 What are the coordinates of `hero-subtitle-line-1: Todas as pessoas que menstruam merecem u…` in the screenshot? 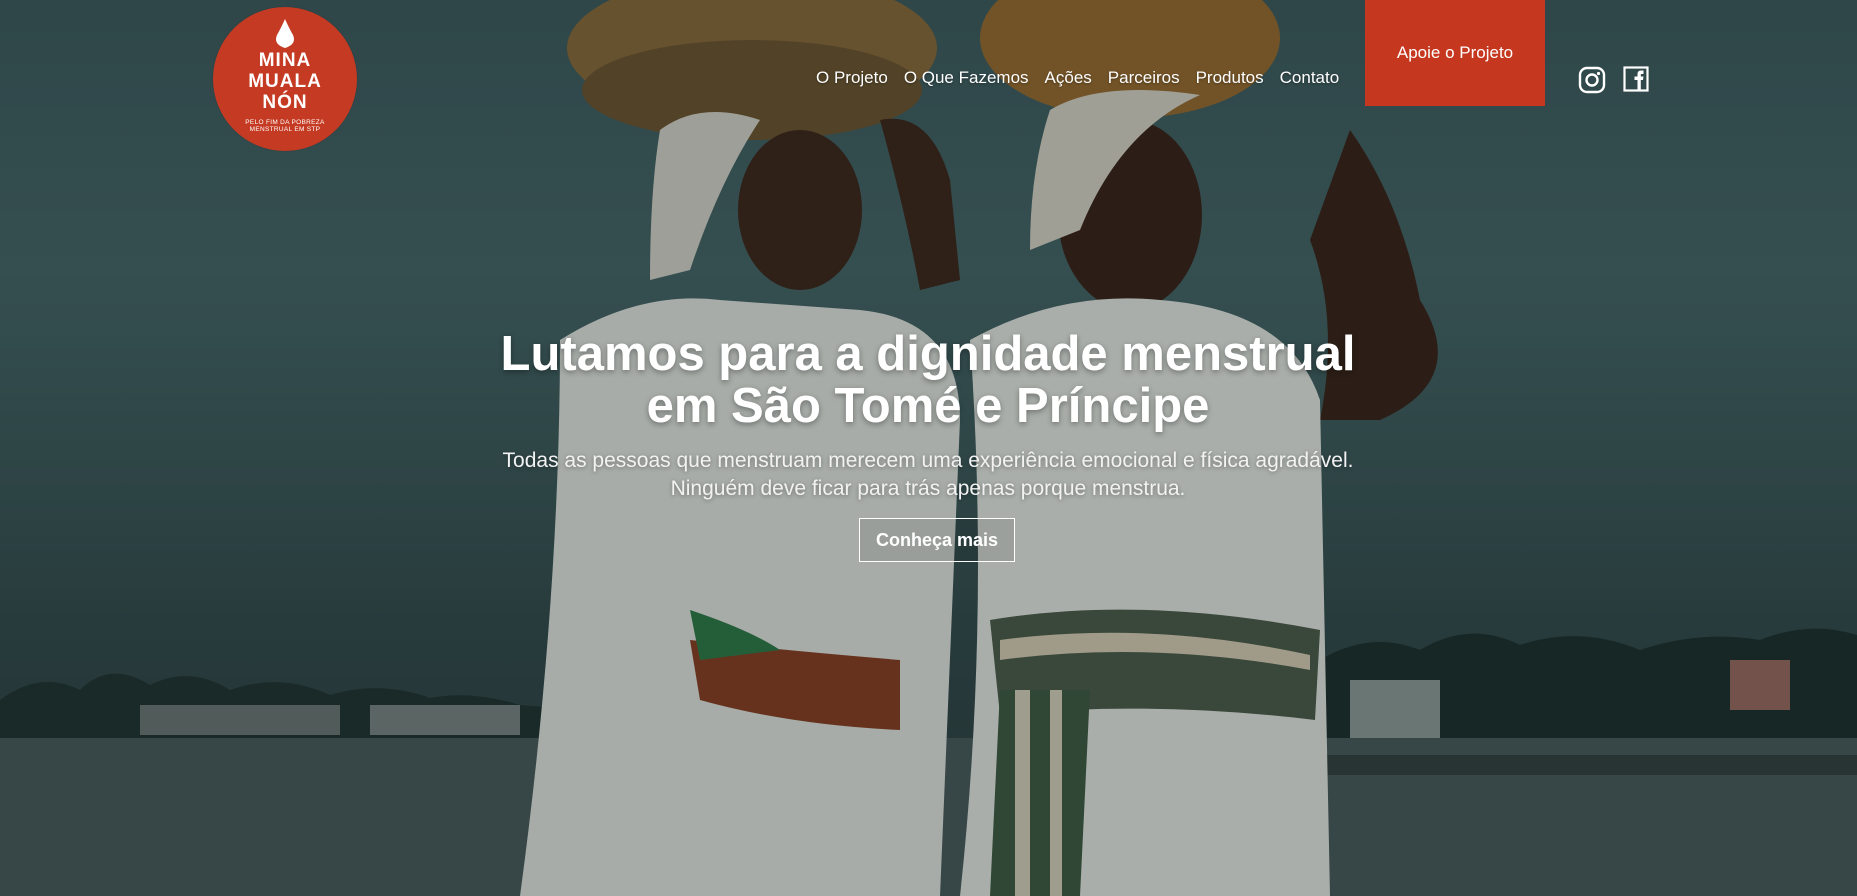 It's located at (928, 460).